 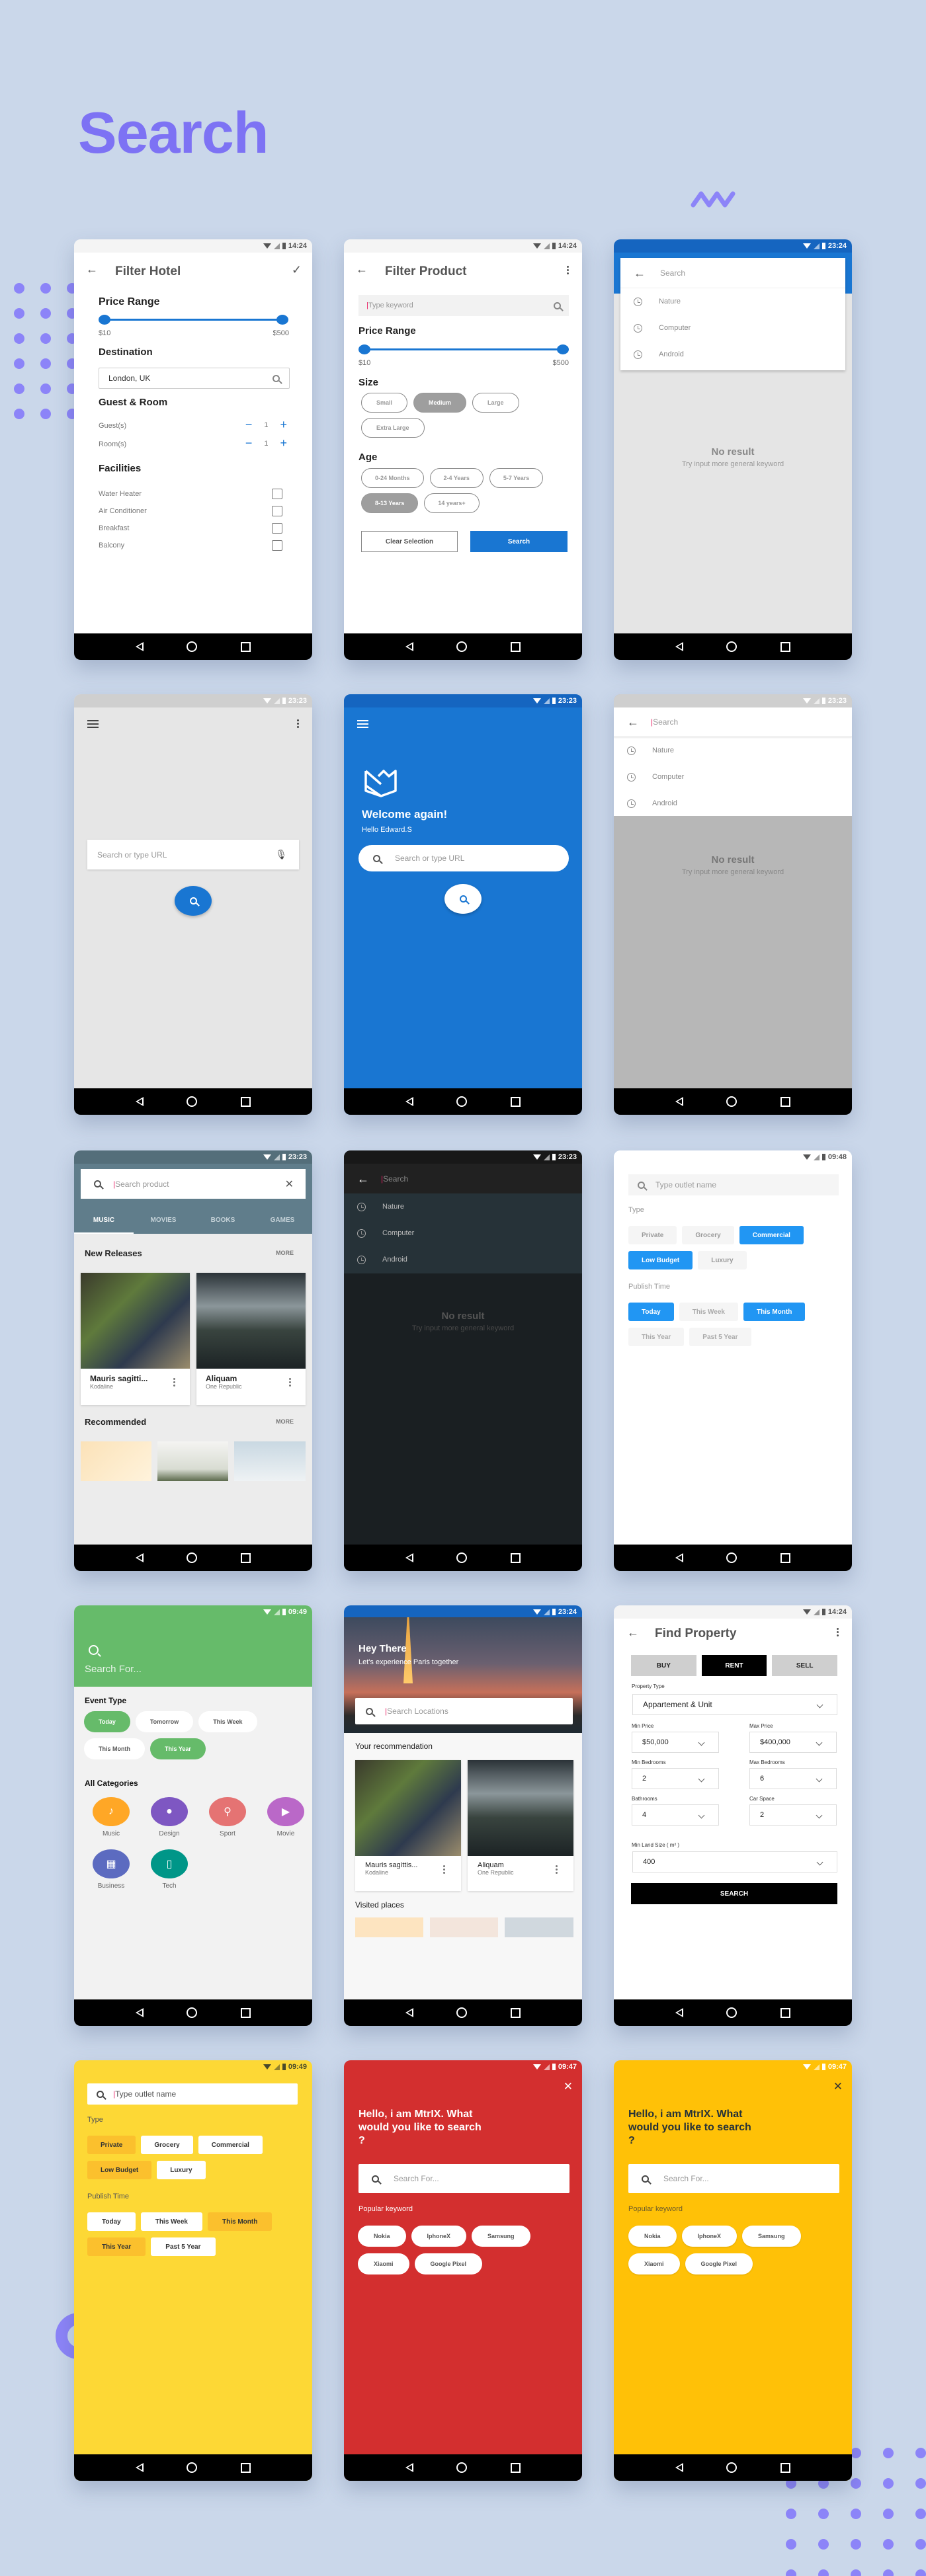 What do you see at coordinates (652, 1235) in the screenshot?
I see `filter-chip: Private` at bounding box center [652, 1235].